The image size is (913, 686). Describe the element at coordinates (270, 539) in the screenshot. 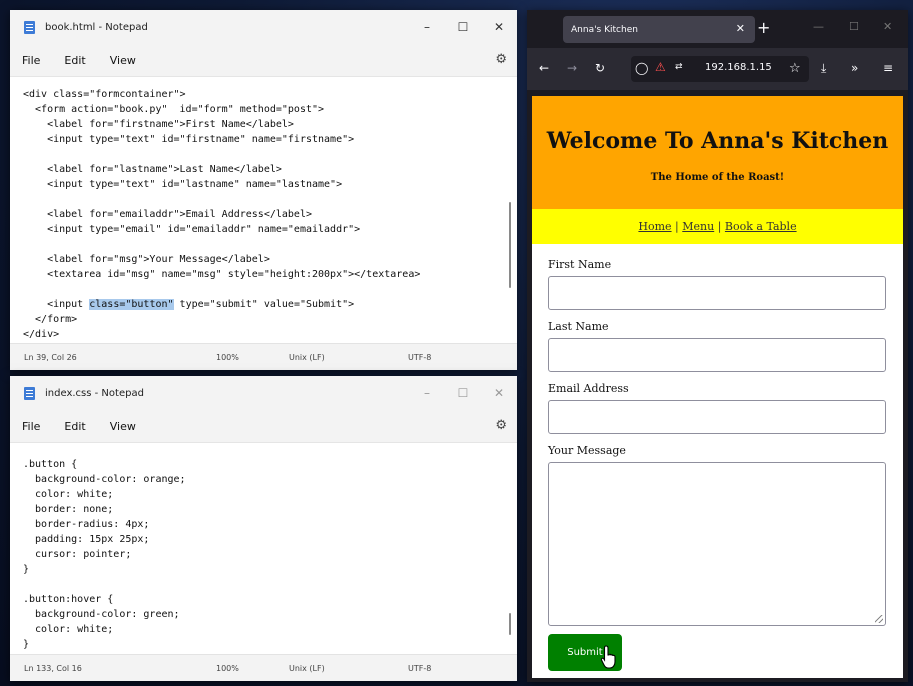

I see `code-line: padding: 15px 25px;` at that location.